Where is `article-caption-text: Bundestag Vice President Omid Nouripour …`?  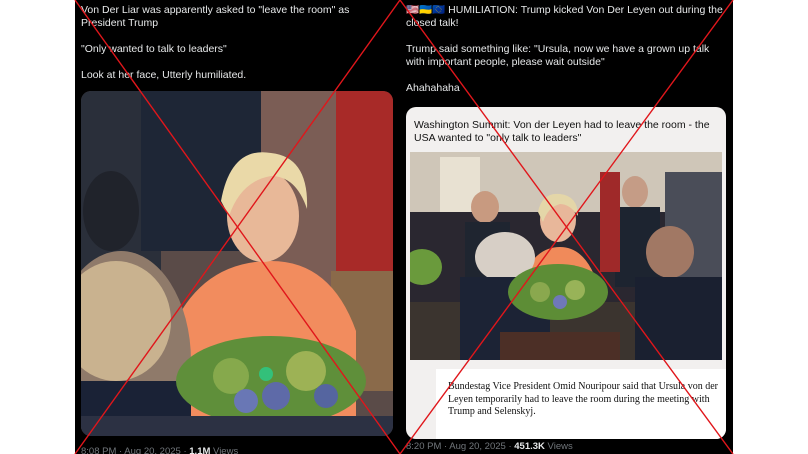 article-caption-text: Bundestag Vice President Omid Nouripour … is located at coordinates (583, 399).